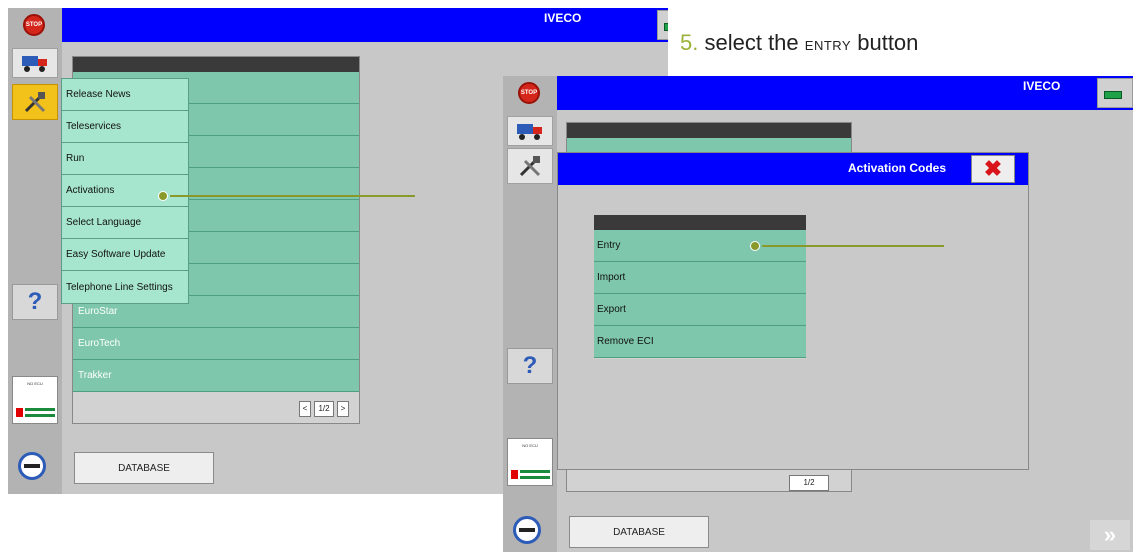 This screenshot has height=552, width=1133. I want to click on menu-item-activations: Activations, so click(125, 191).